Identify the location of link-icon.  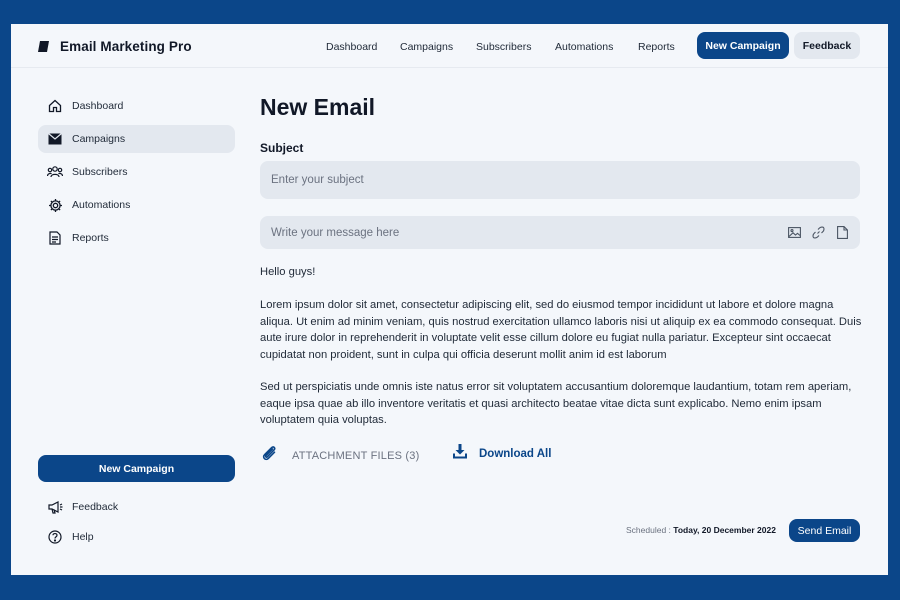
(818, 232).